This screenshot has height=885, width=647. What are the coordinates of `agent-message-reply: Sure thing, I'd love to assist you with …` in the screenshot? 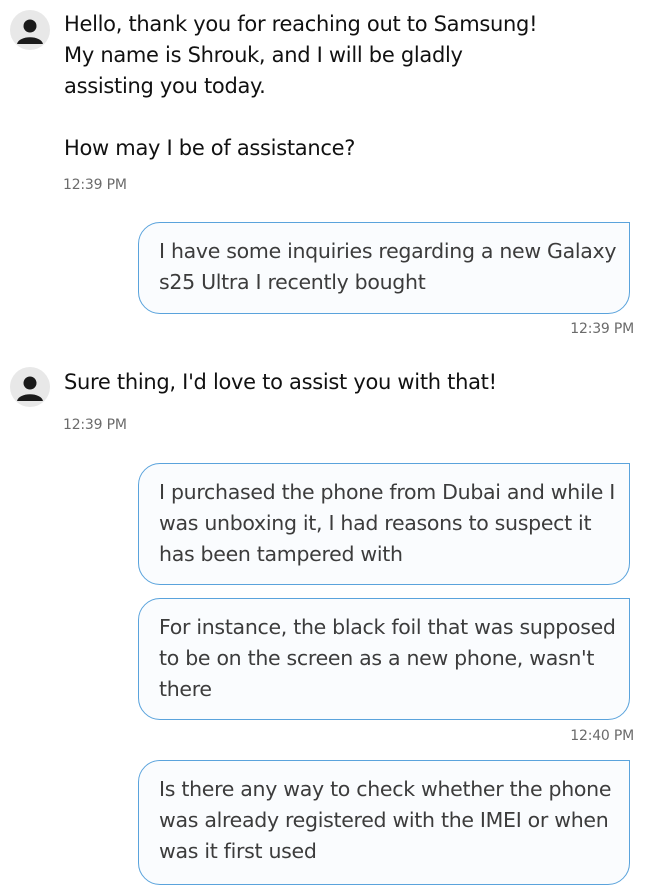 It's located at (280, 382).